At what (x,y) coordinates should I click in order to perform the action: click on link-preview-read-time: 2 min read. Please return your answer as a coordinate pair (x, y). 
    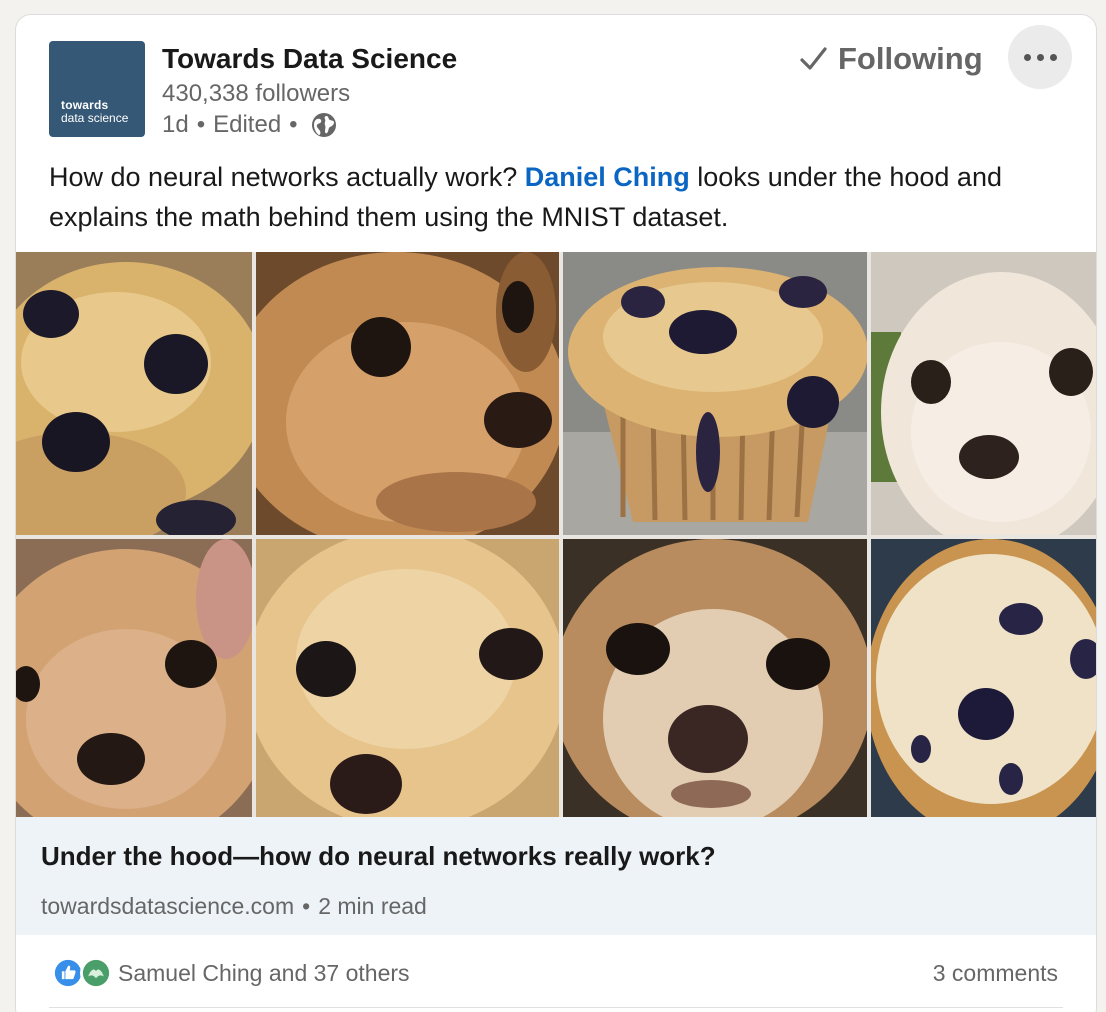
    Looking at the image, I should click on (372, 906).